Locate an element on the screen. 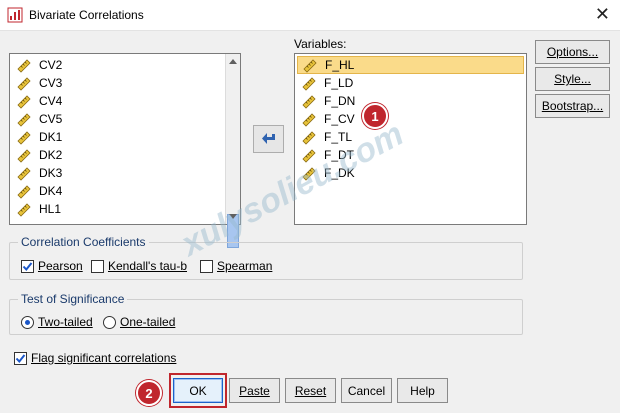 The height and width of the screenshot is (413, 620). spearman-checkbox is located at coordinates (206, 266).